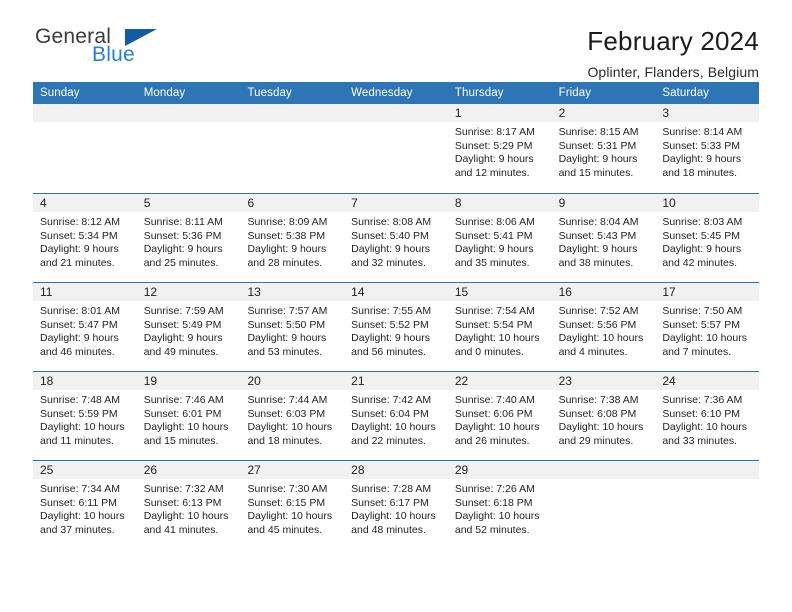 The height and width of the screenshot is (612, 792). What do you see at coordinates (396, 203) in the screenshot?
I see `day-number-strip: 7` at bounding box center [396, 203].